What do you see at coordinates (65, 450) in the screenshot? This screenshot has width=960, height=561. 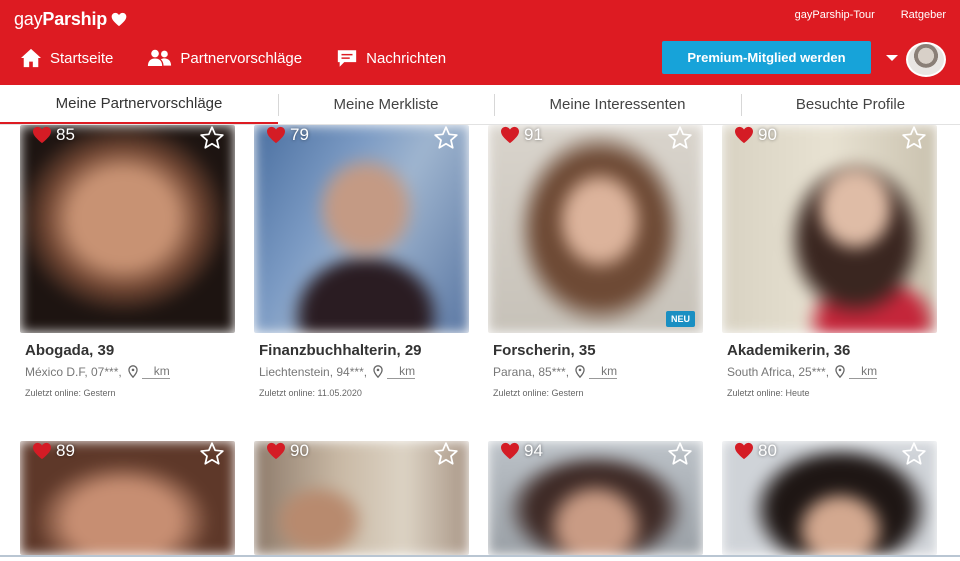 I see `match-value: 89` at bounding box center [65, 450].